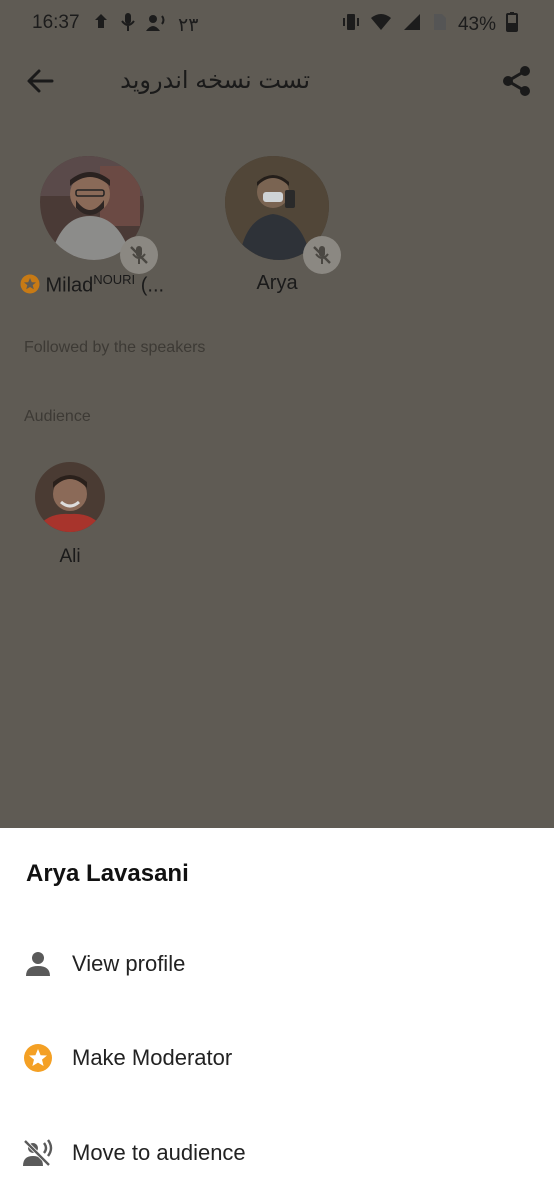 The image size is (554, 1200). I want to click on moderator-star-icon, so click(30, 287).